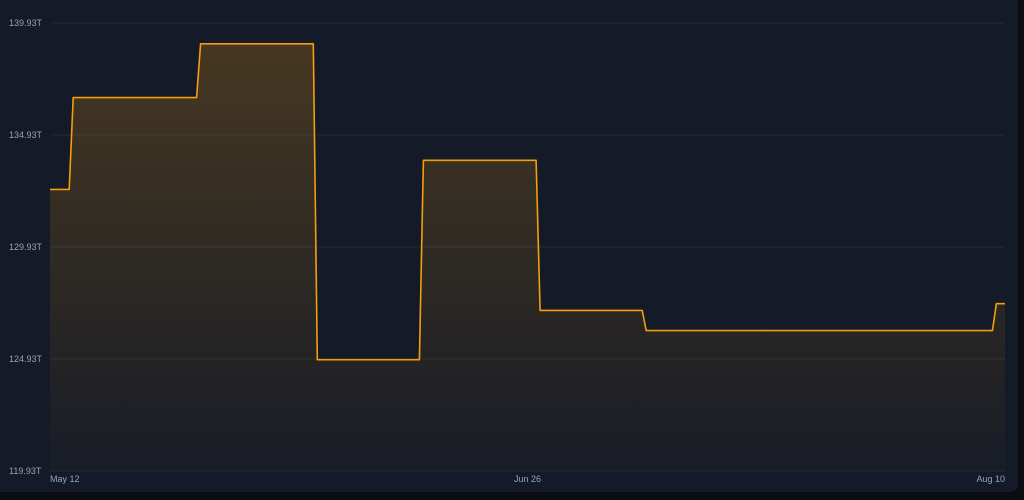  What do you see at coordinates (25, 471) in the screenshot?
I see `y-tick-label: 119.93T` at bounding box center [25, 471].